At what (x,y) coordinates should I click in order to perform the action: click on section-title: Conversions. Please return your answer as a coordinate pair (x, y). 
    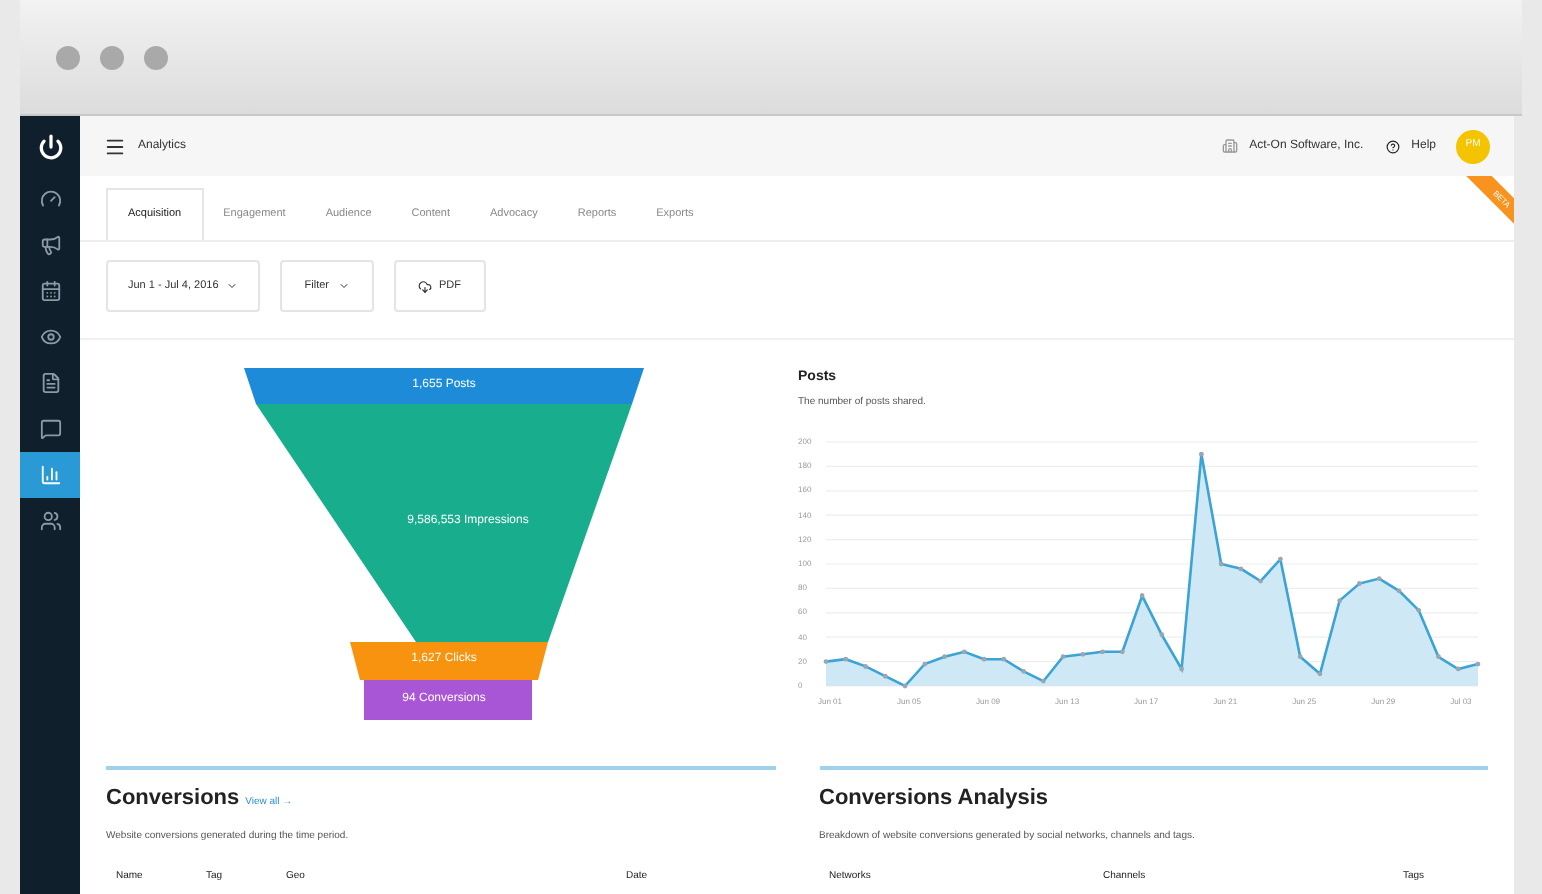
    Looking at the image, I should click on (173, 799).